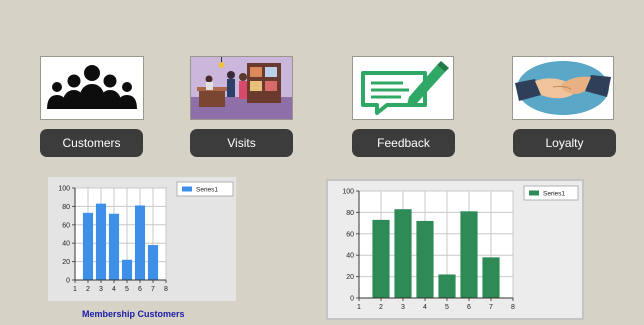 The width and height of the screenshot is (644, 325). What do you see at coordinates (241, 143) in the screenshot?
I see `visits-button: Visits` at bounding box center [241, 143].